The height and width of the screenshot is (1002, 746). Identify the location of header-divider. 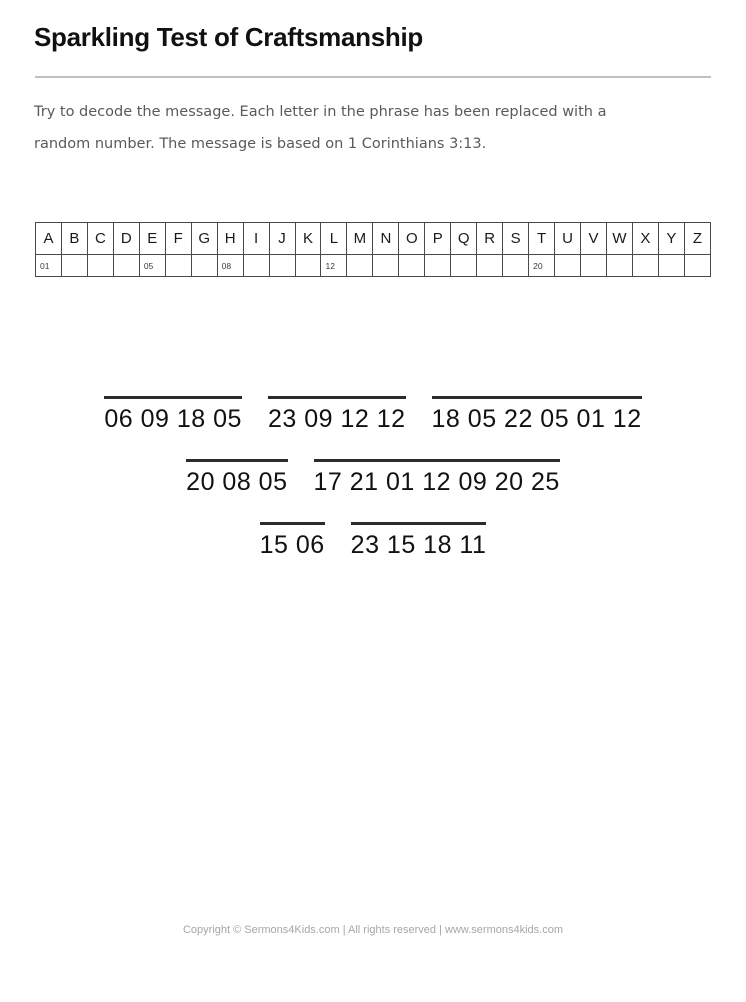
(373, 77).